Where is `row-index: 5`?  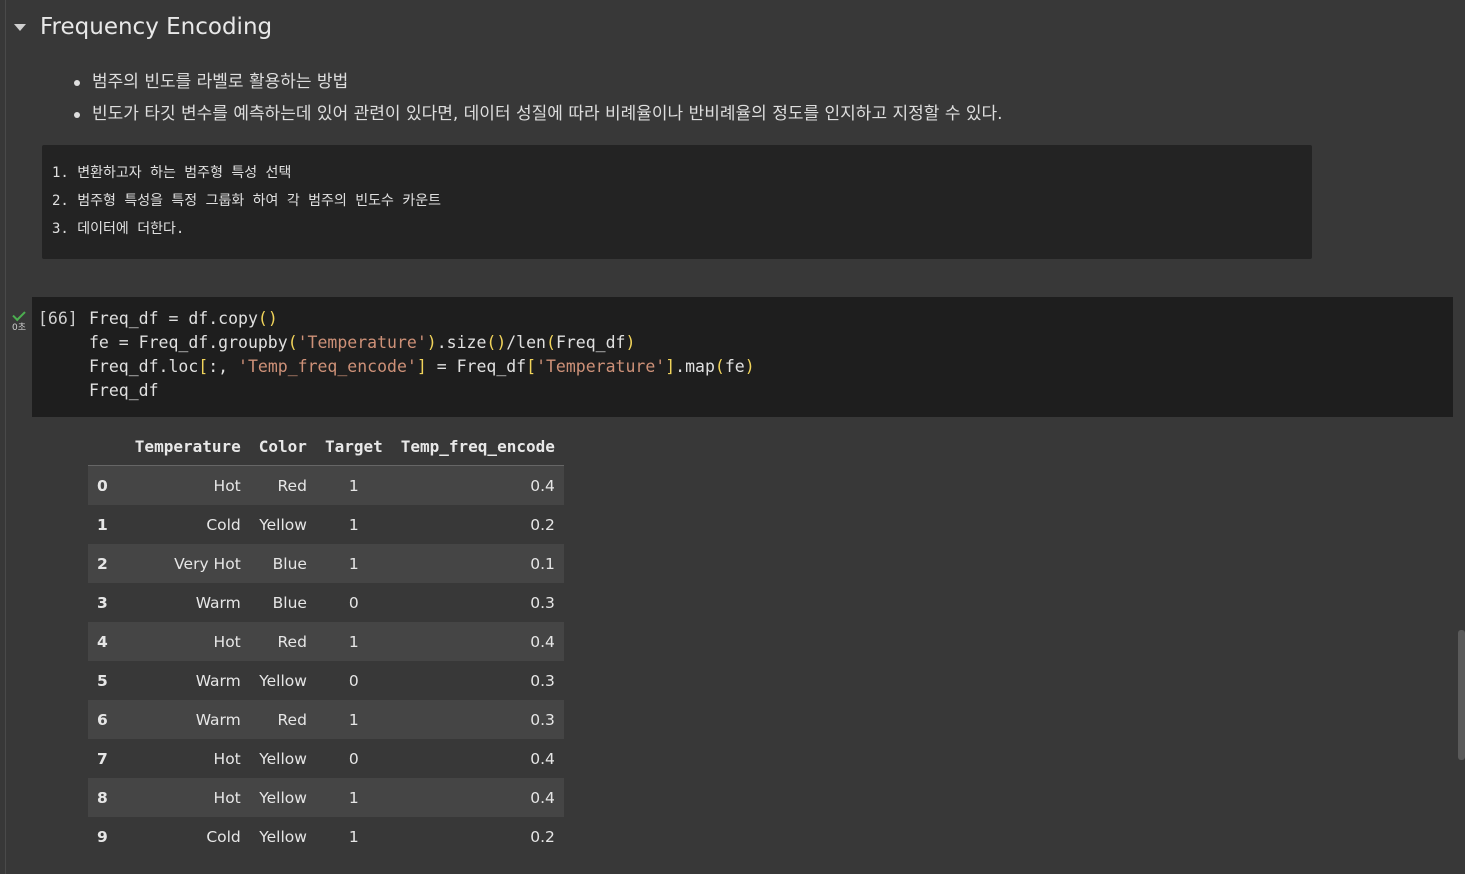
row-index: 5 is located at coordinates (102, 680).